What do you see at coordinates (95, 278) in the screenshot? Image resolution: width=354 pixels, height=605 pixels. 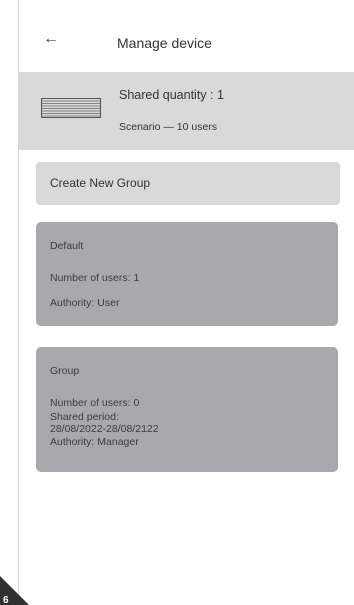 I see `group-users: Number of users: 1` at bounding box center [95, 278].